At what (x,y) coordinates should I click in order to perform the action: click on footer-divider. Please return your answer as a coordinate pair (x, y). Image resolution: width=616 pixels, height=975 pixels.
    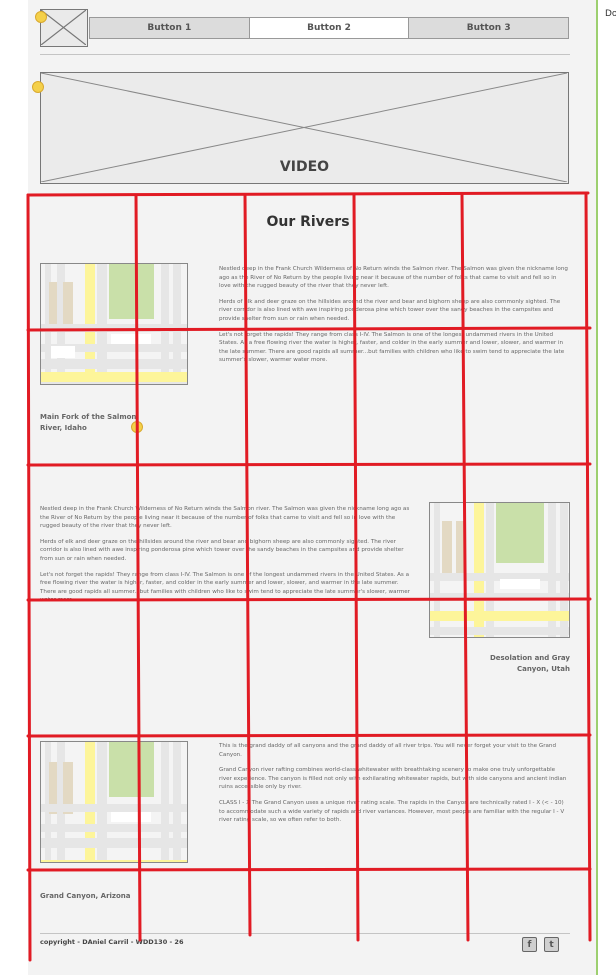
    Looking at the image, I should click on (305, 933).